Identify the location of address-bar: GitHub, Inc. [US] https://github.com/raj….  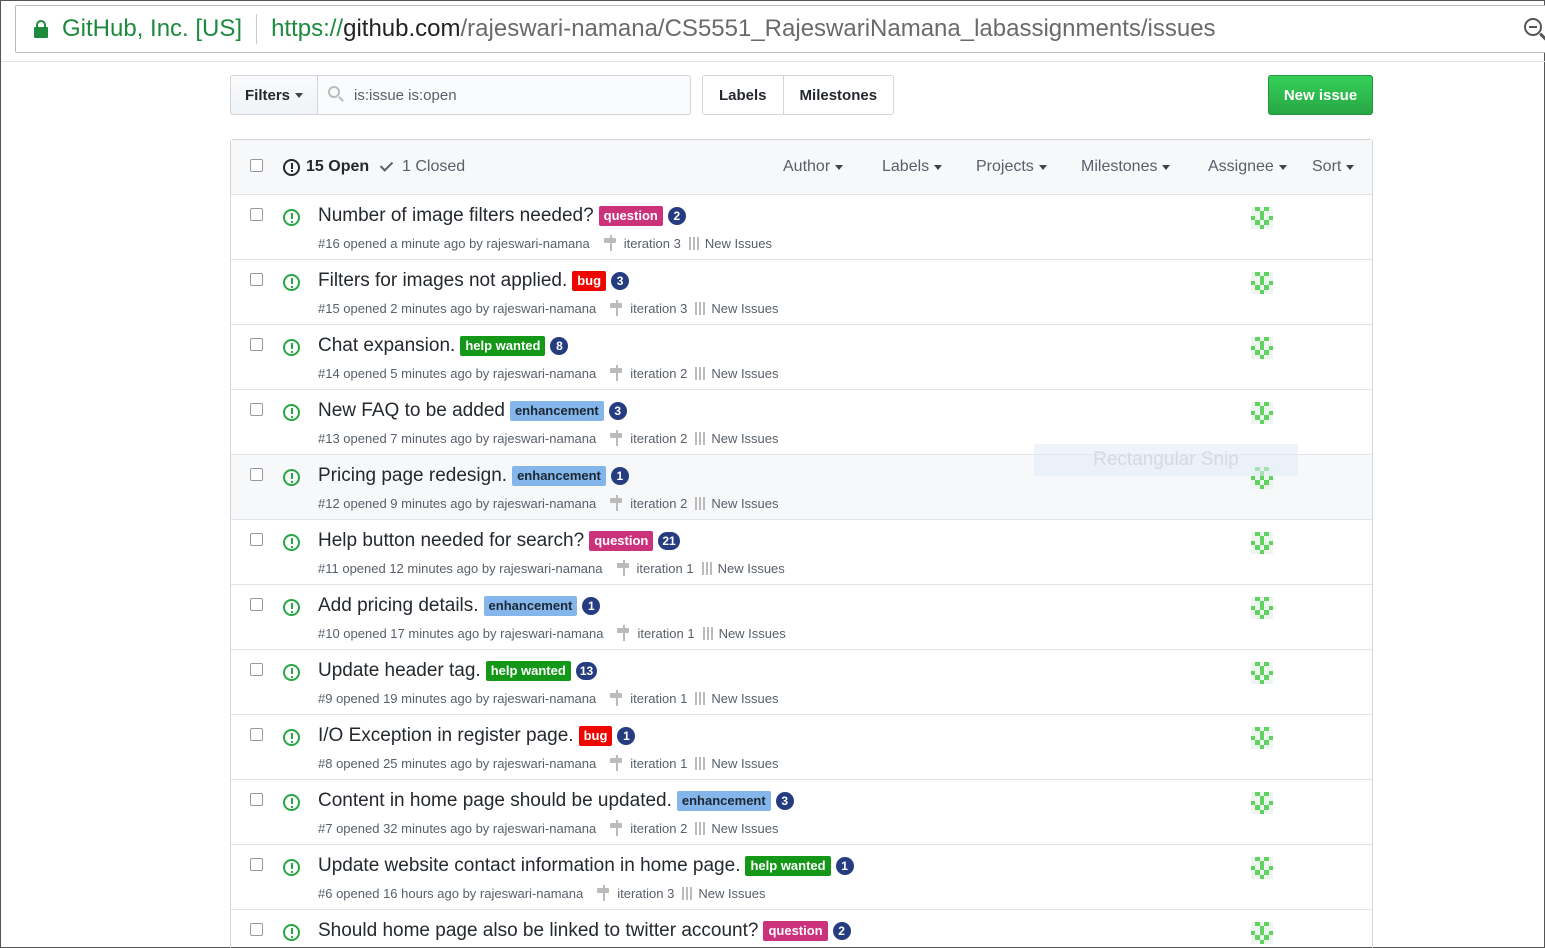
(780, 29).